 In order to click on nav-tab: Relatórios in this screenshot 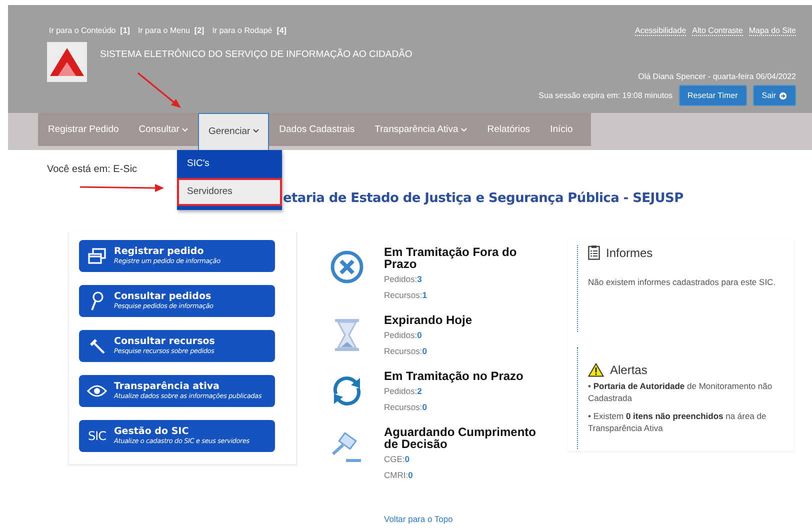, I will do `click(508, 129)`.